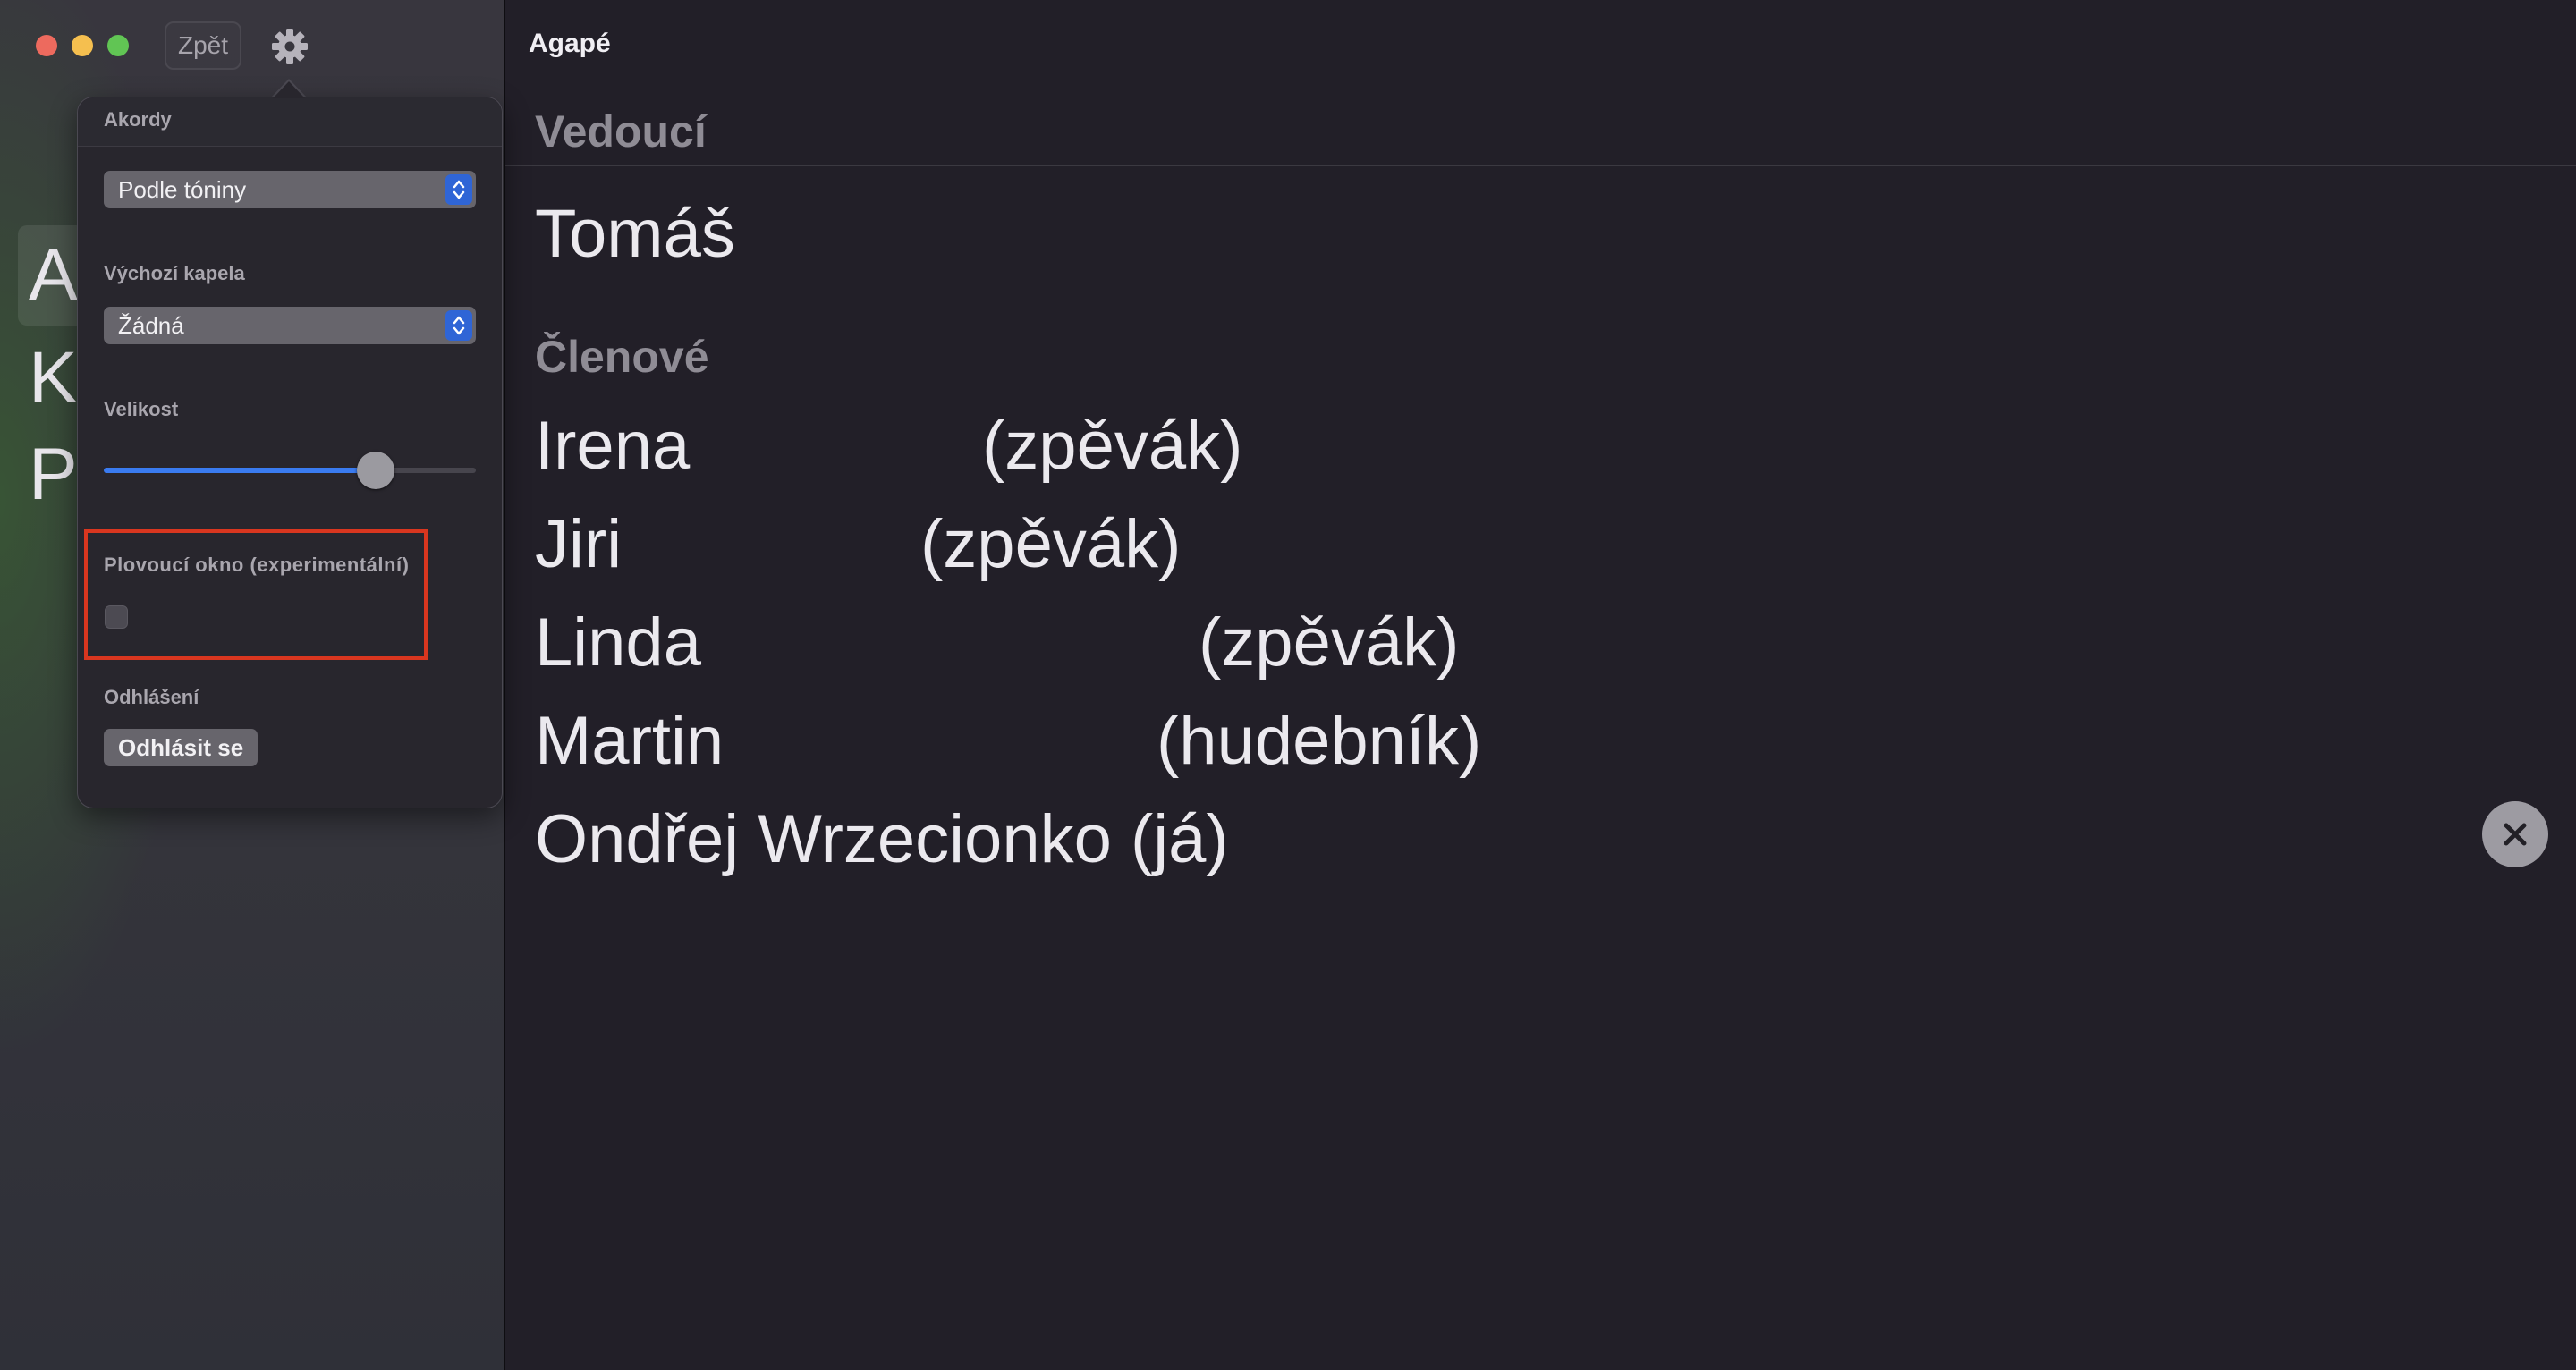 This screenshot has height=1370, width=2576. What do you see at coordinates (256, 594) in the screenshot?
I see `highlight-box` at bounding box center [256, 594].